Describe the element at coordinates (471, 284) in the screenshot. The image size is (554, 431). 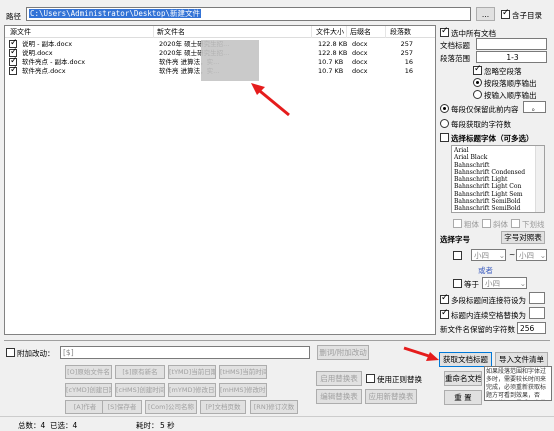
I see `size-equal-label: 等于` at that location.